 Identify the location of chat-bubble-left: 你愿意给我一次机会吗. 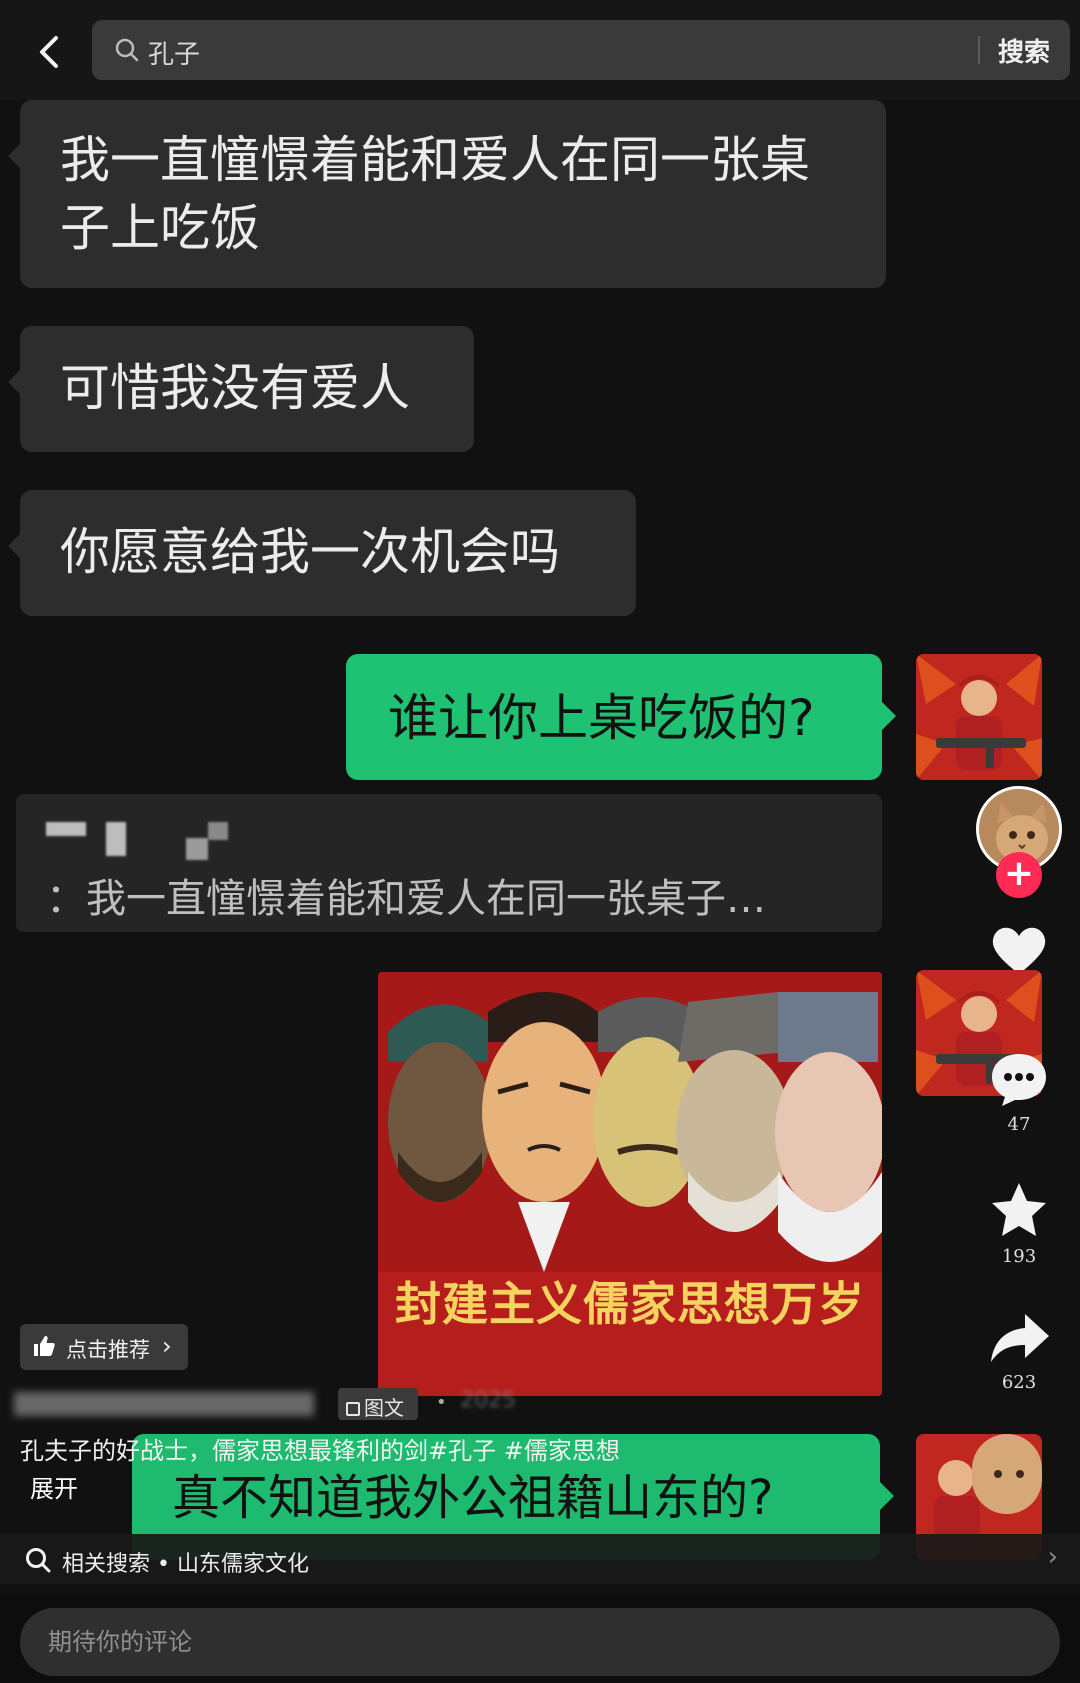
(322, 553).